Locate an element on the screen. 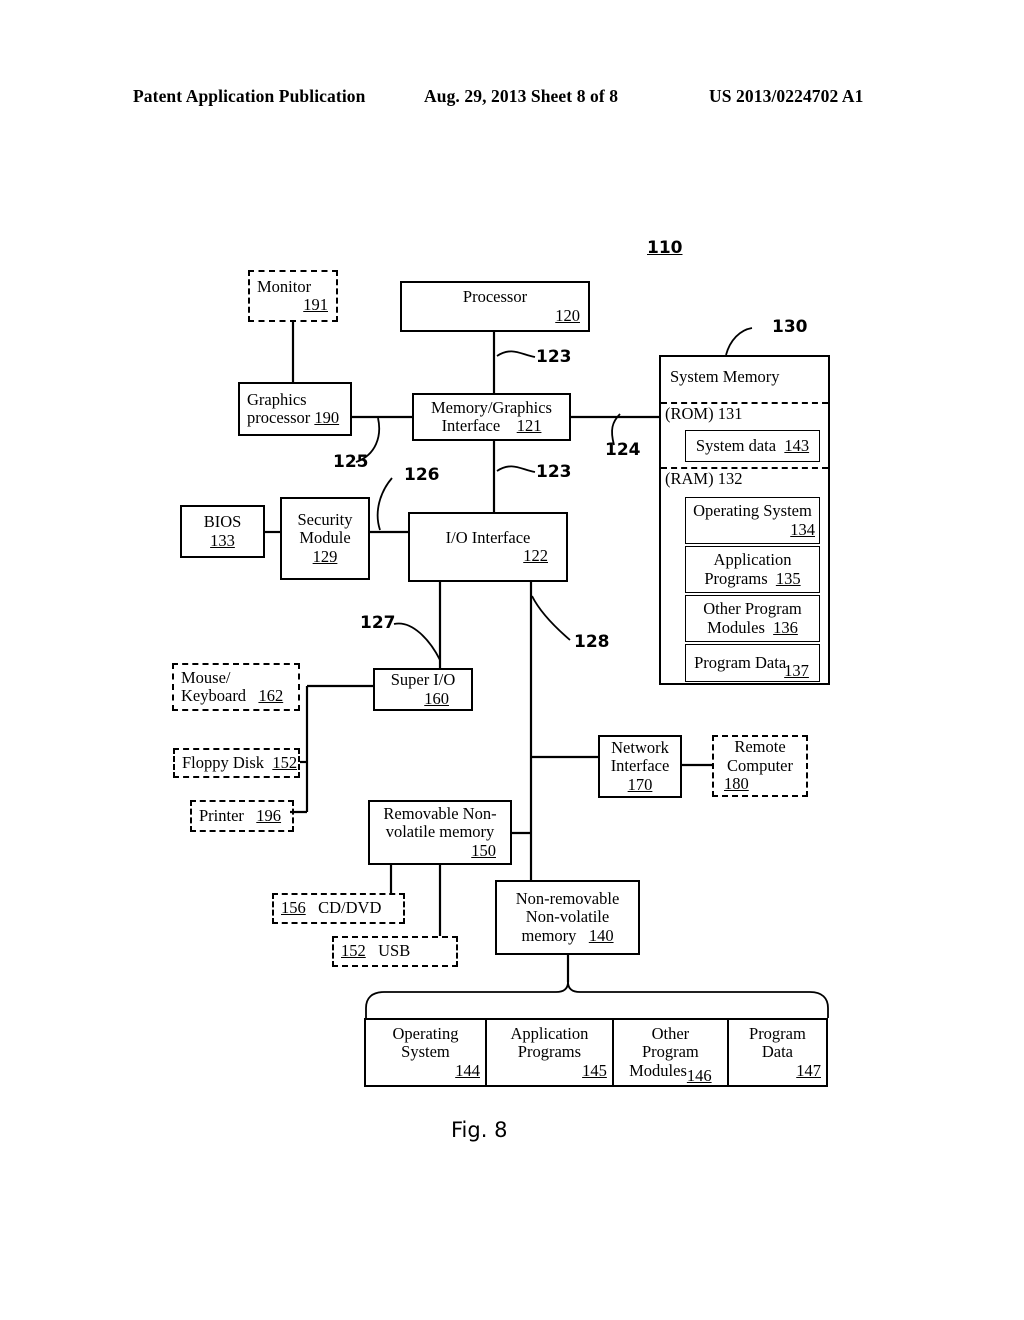 This screenshot has width=1024, height=1320. opm136-line2: Modules is located at coordinates (736, 627).